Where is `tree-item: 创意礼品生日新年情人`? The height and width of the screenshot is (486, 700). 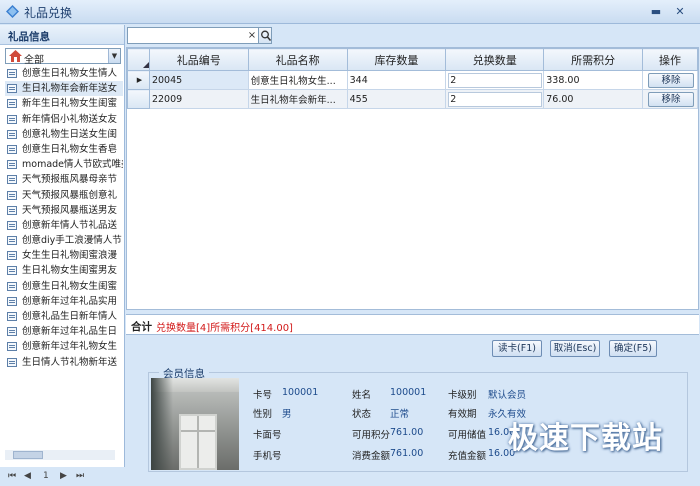 tree-item: 创意礼品生日新年情人 is located at coordinates (64, 316).